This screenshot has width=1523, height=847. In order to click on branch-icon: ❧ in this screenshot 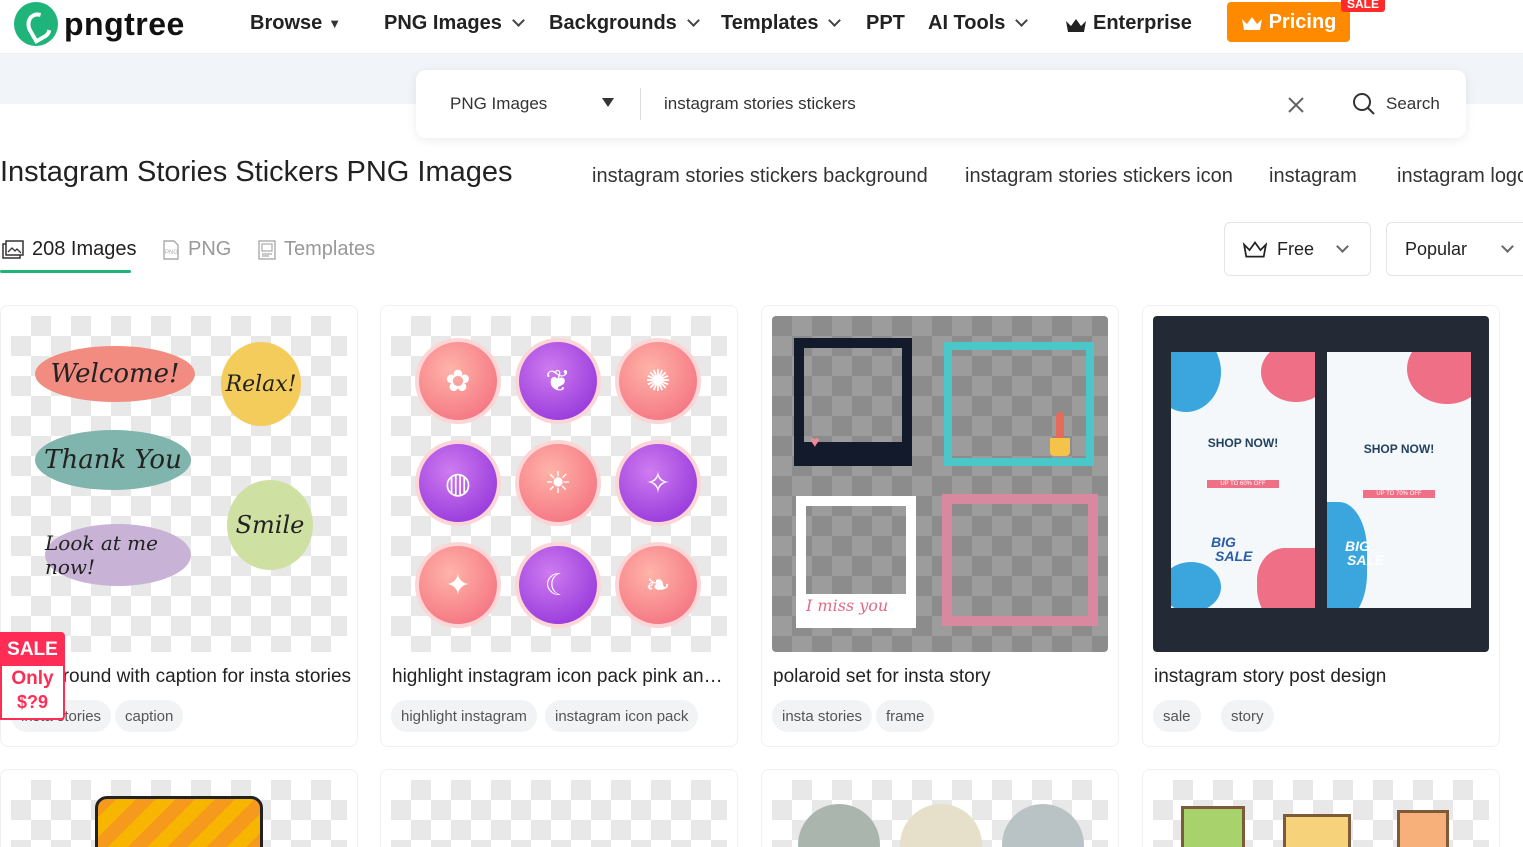, I will do `click(658, 585)`.